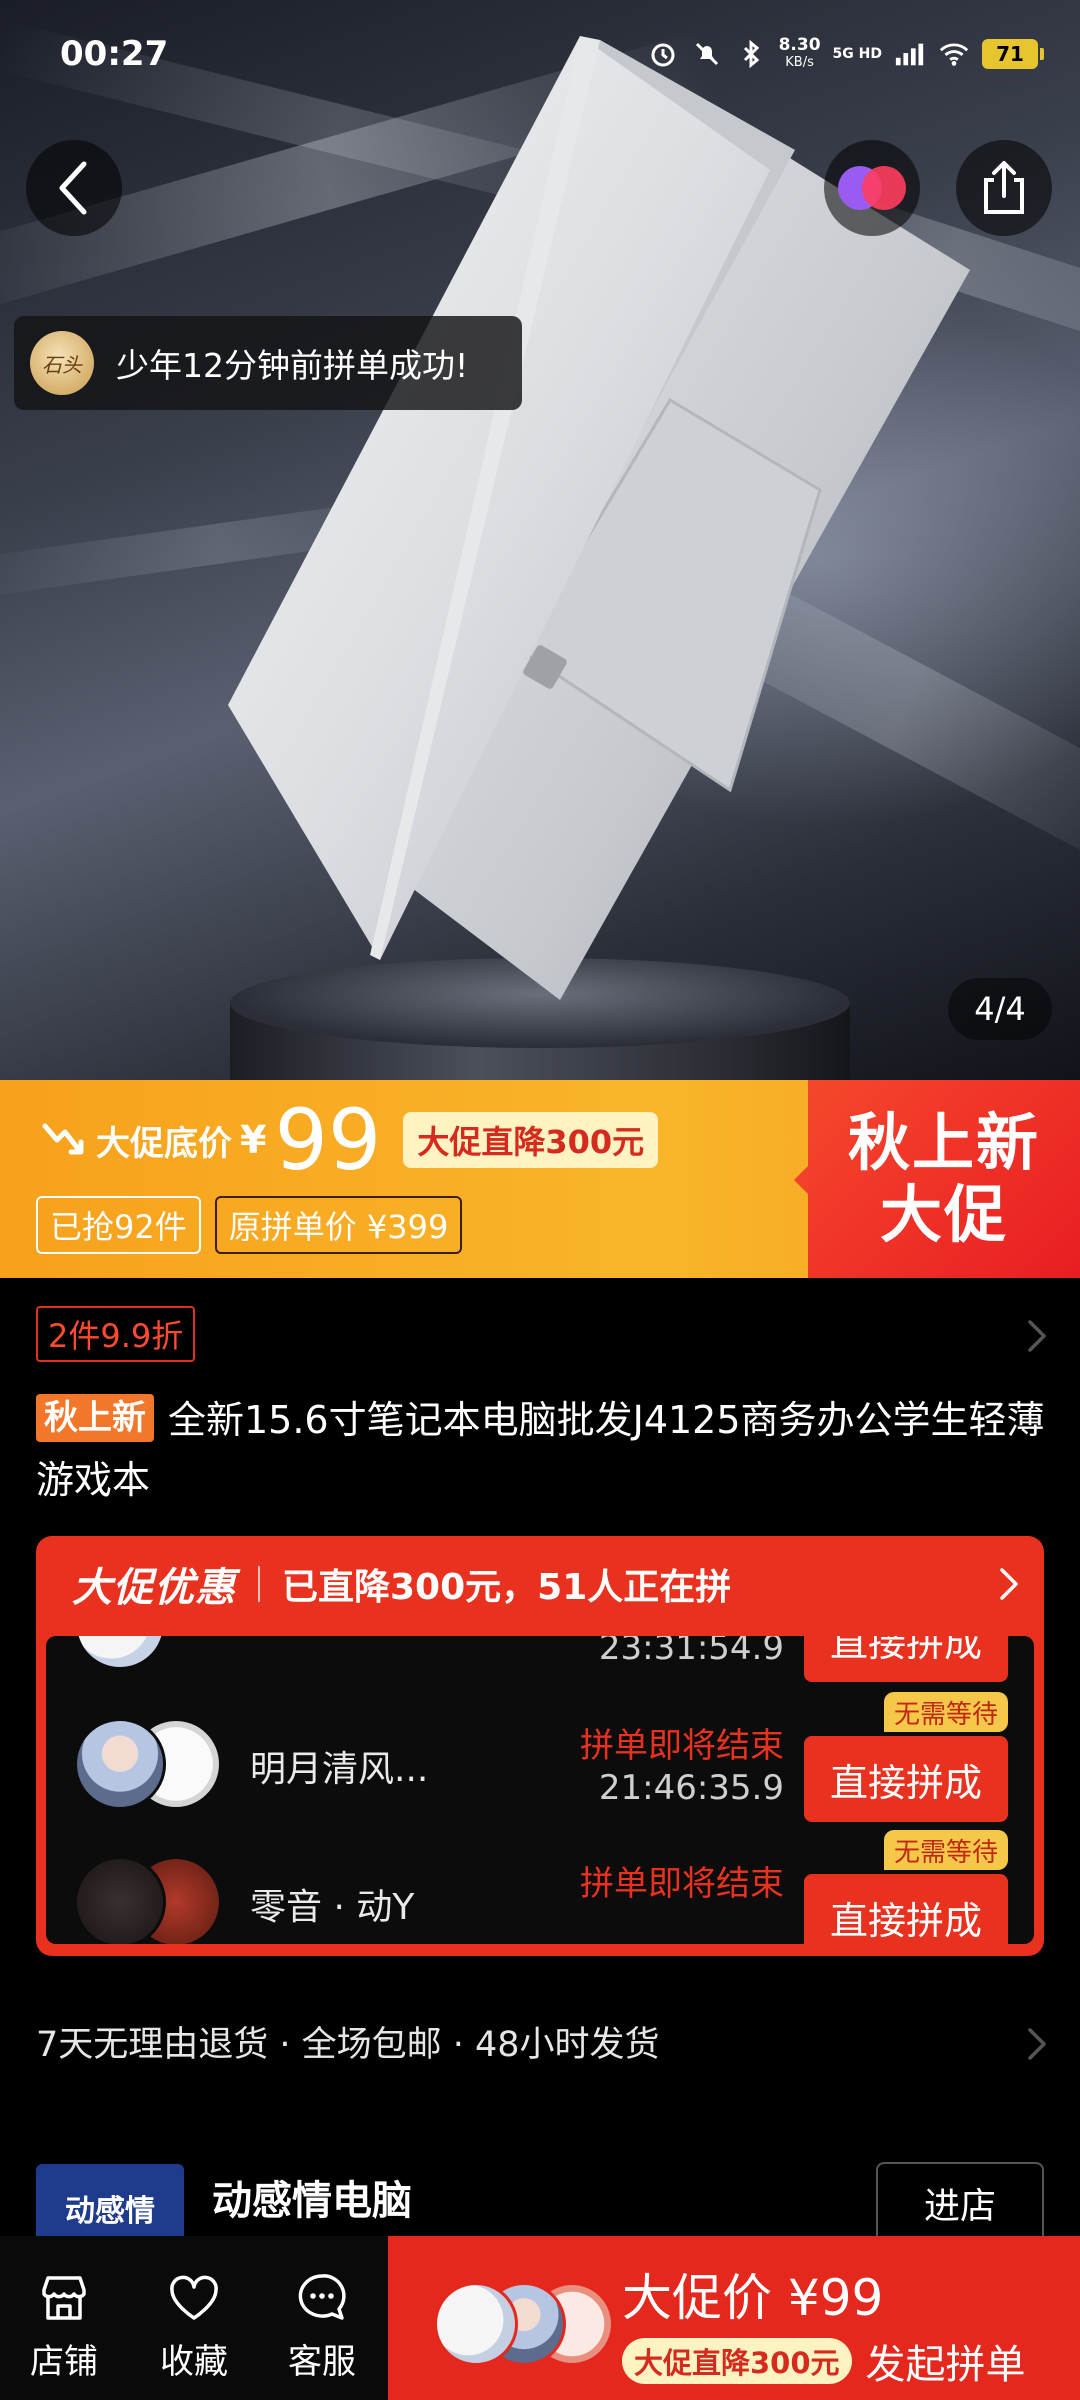 Image resolution: width=1080 pixels, height=2400 pixels. I want to click on group-buy-info: 已直降300元，51人正在拼, so click(507, 1587).